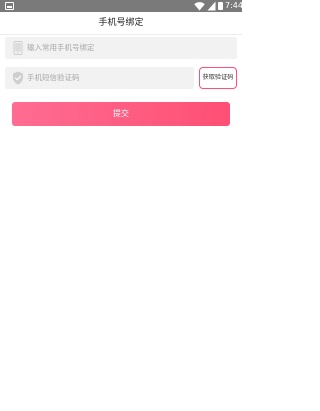 The height and width of the screenshot is (411, 320). Describe the element at coordinates (121, 48) in the screenshot. I see `phone-field: 输入常用手机号绑定` at that location.